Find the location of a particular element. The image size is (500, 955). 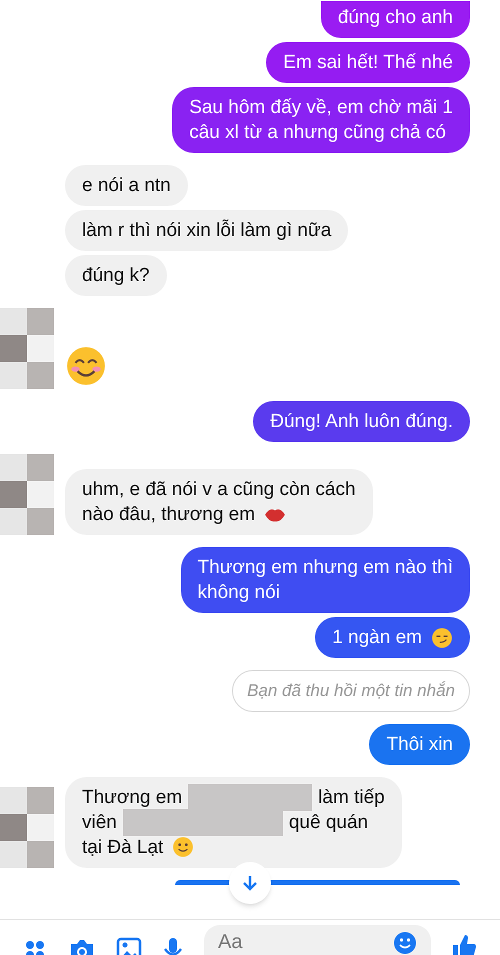

down-arrow-icon is located at coordinates (250, 883).